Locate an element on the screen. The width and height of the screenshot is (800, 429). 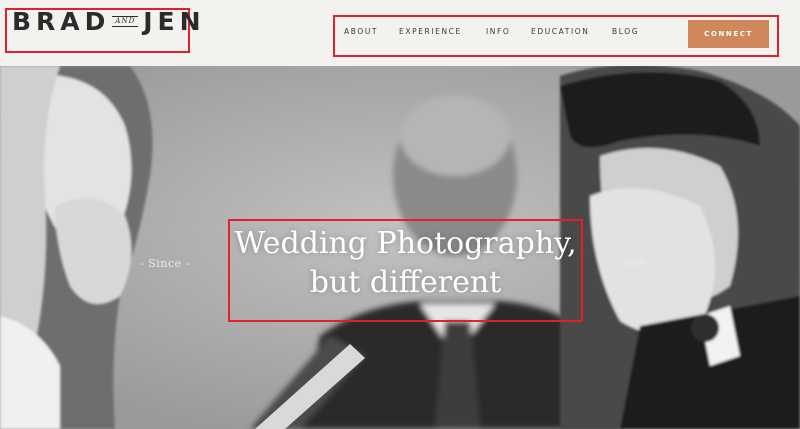
nav-link-experience: EXPERIENCE is located at coordinates (430, 32).